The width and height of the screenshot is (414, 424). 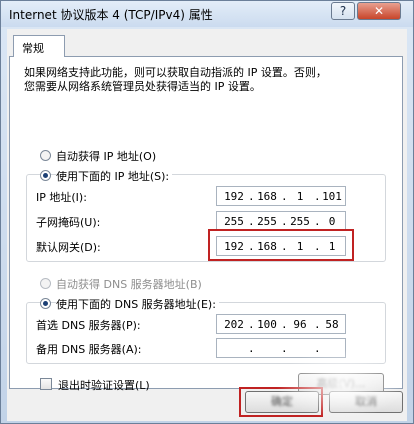 What do you see at coordinates (300, 324) in the screenshot?
I see `dns1-octet-3: 96` at bounding box center [300, 324].